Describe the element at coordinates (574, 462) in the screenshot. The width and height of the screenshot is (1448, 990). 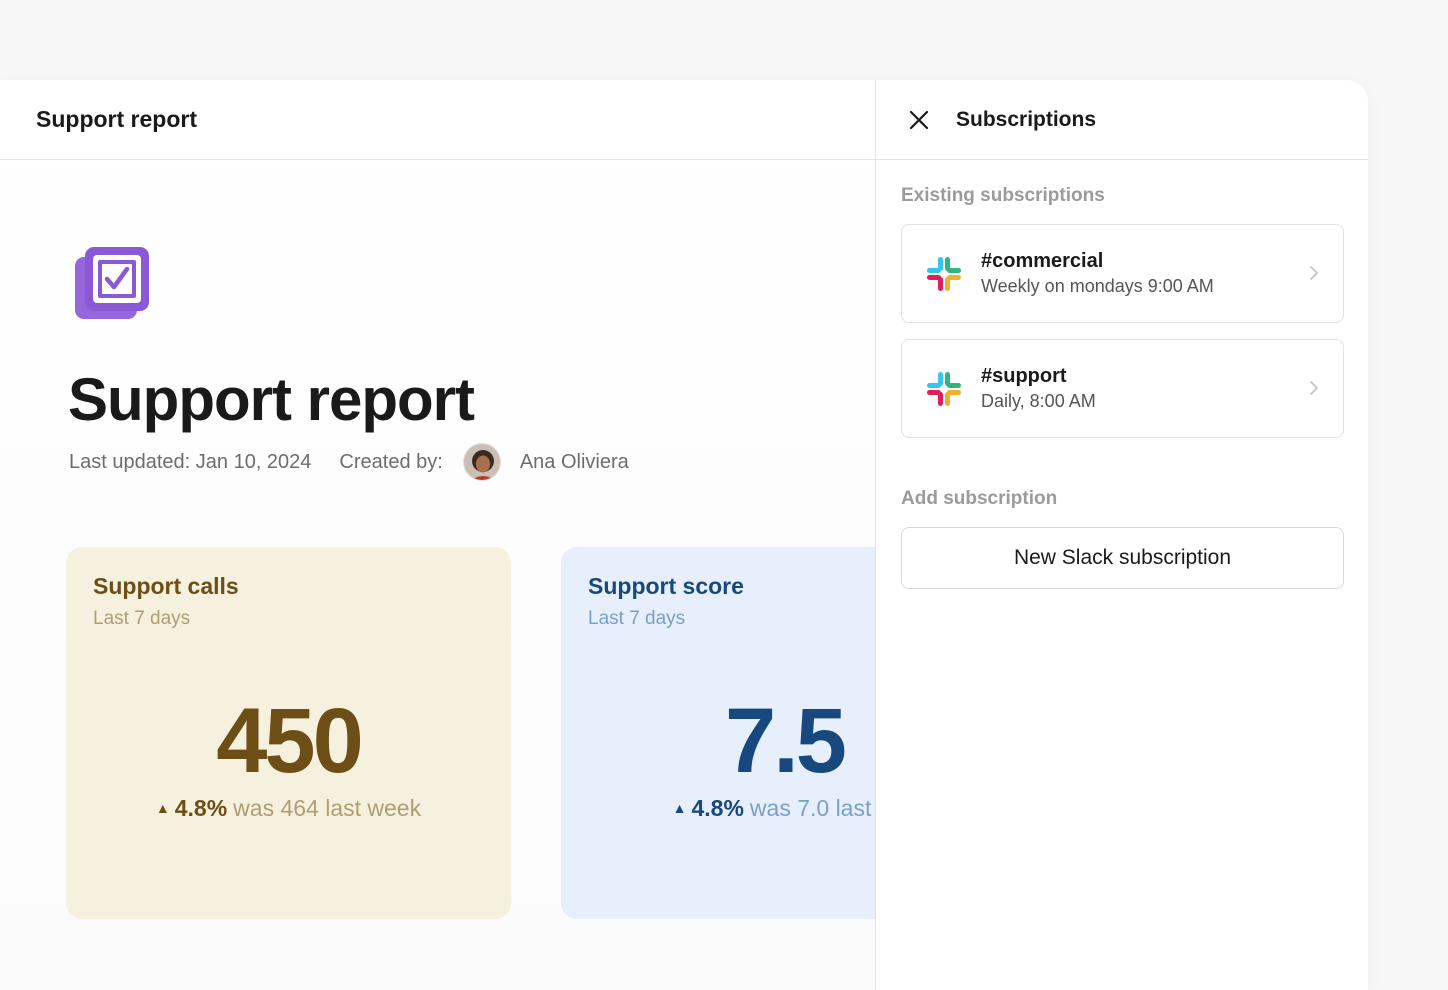
I see `author-name: Ana Oliviera` at that location.